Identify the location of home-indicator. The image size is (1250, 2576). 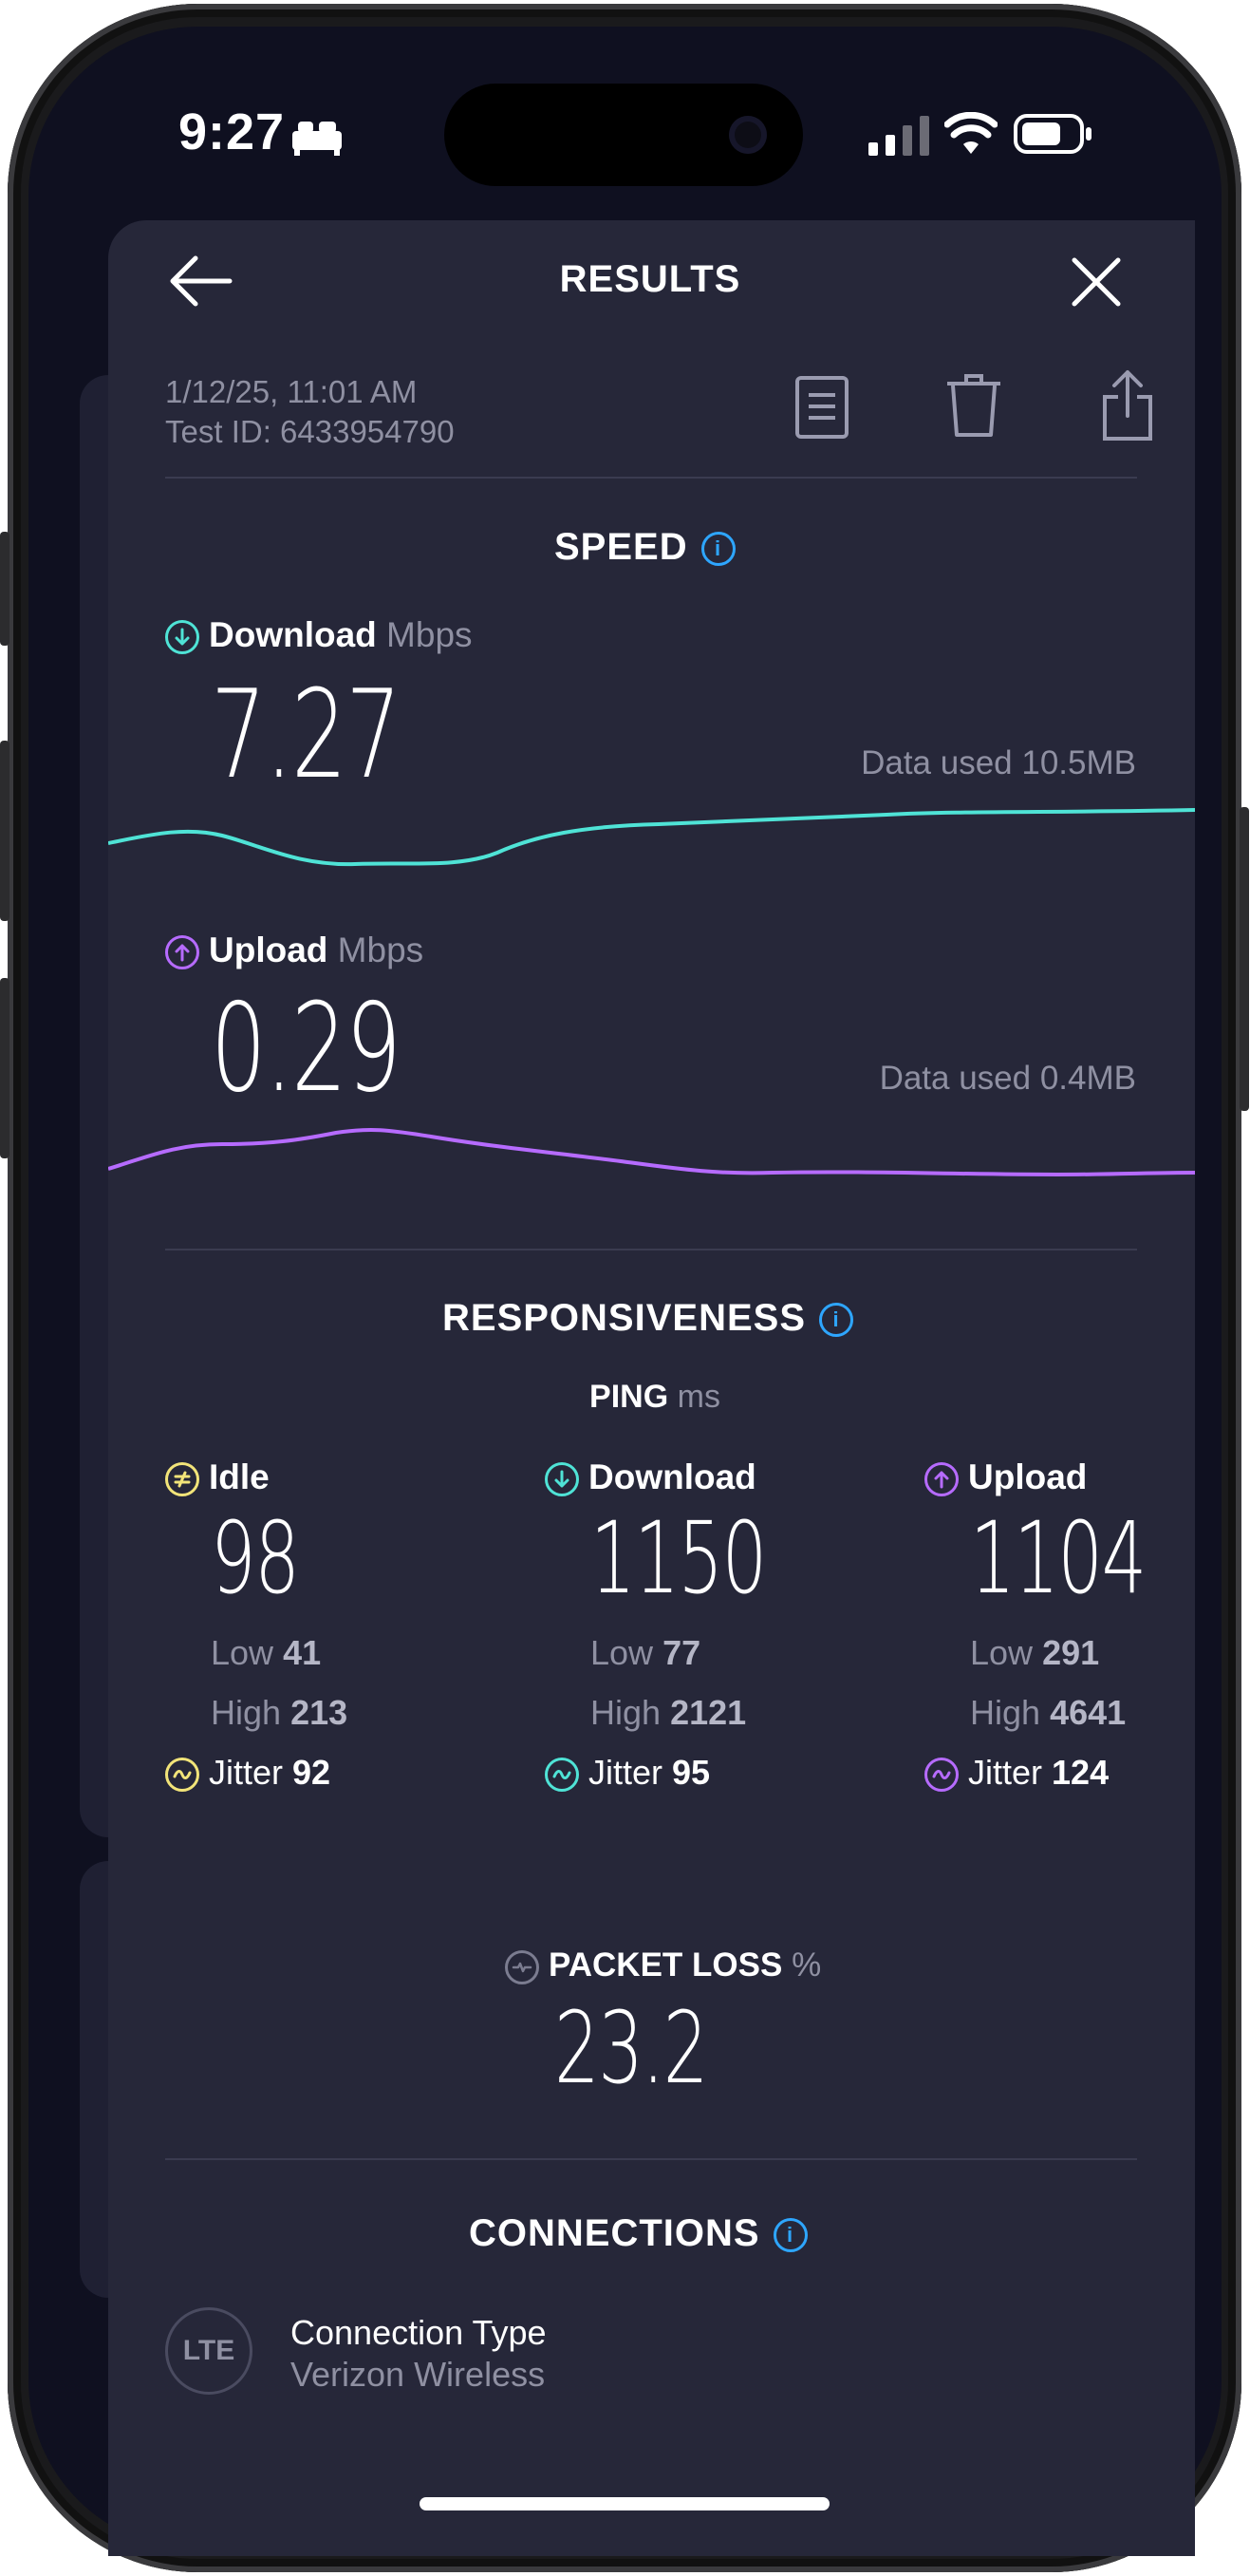
(625, 2503).